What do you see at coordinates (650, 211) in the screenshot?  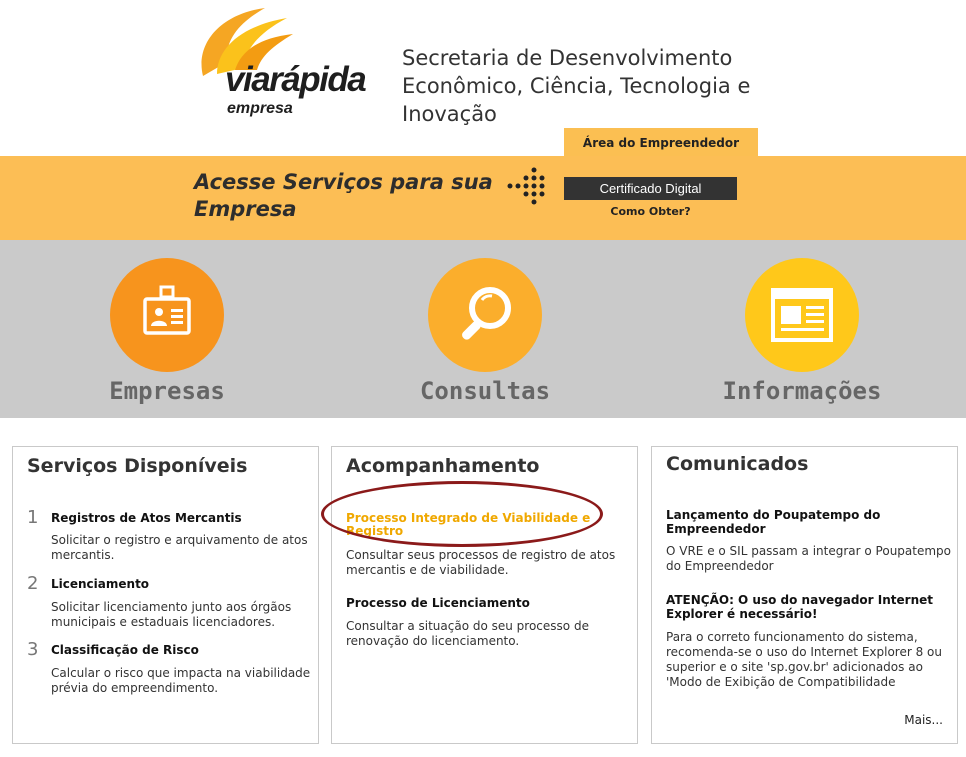 I see `como-obter-link: Como Obter?` at bounding box center [650, 211].